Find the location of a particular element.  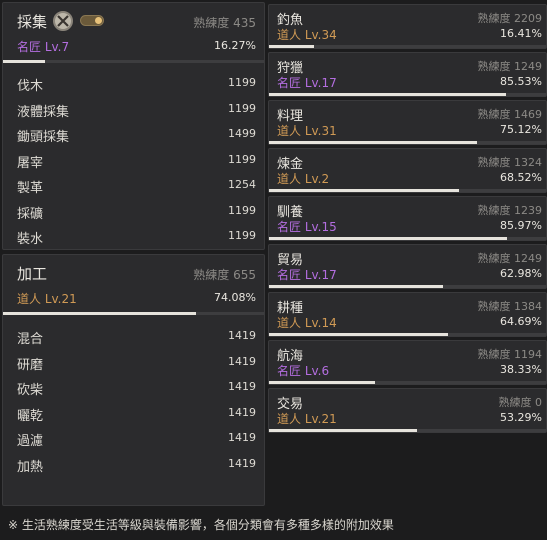

skill-proficiency: 熟練度 1249 is located at coordinates (510, 258).